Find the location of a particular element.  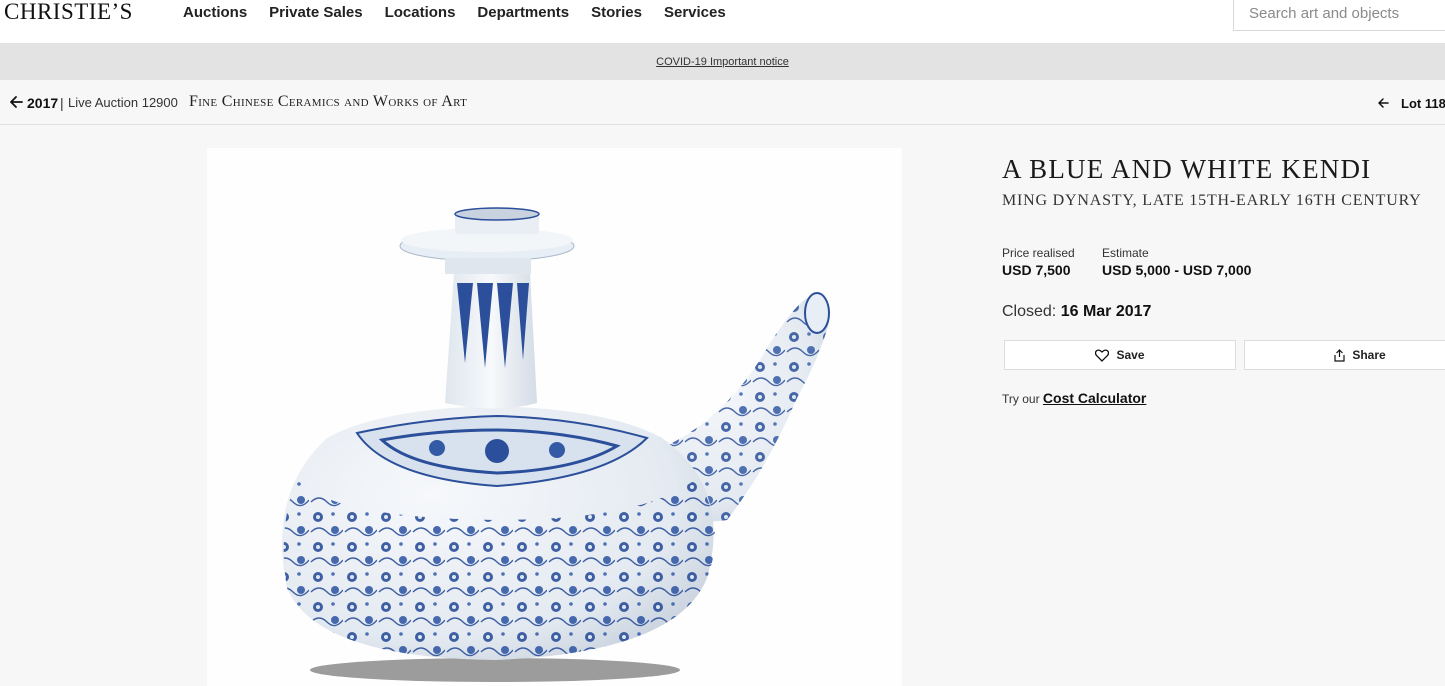

nav-departments: Departments is located at coordinates (523, 12).